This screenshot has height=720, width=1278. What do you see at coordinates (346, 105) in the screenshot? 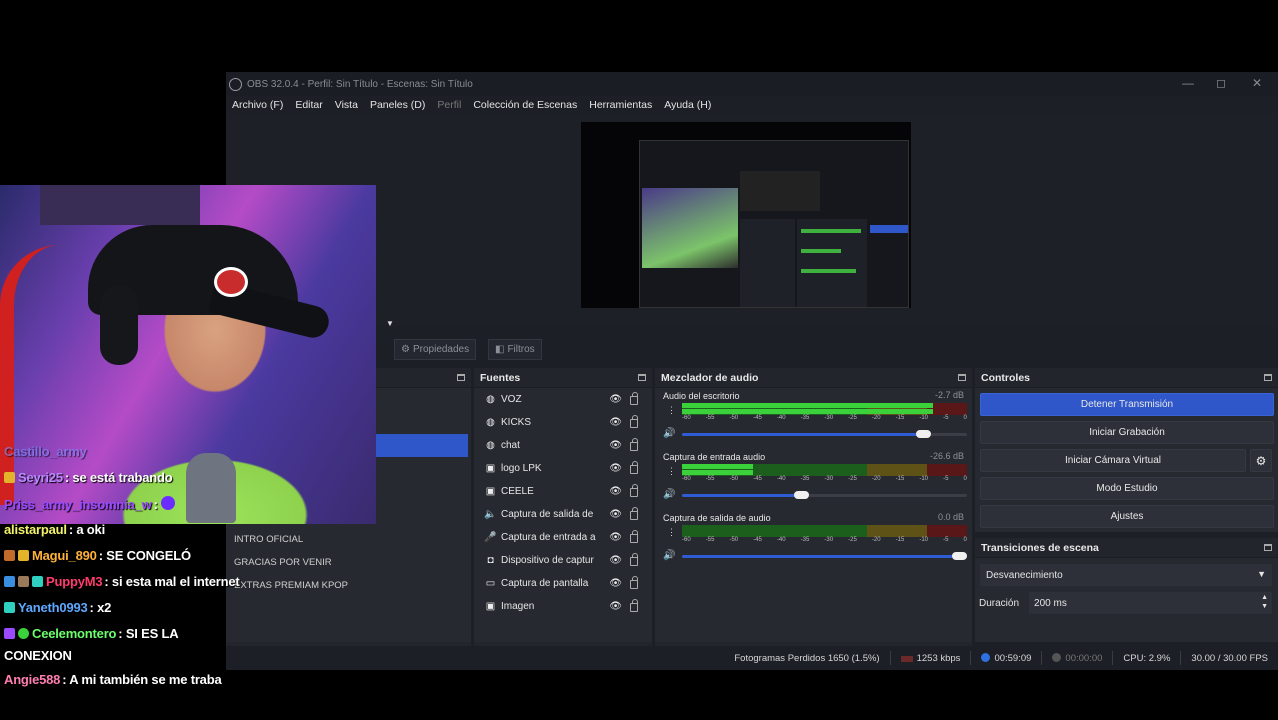
I see `menu-vista: Vista` at bounding box center [346, 105].